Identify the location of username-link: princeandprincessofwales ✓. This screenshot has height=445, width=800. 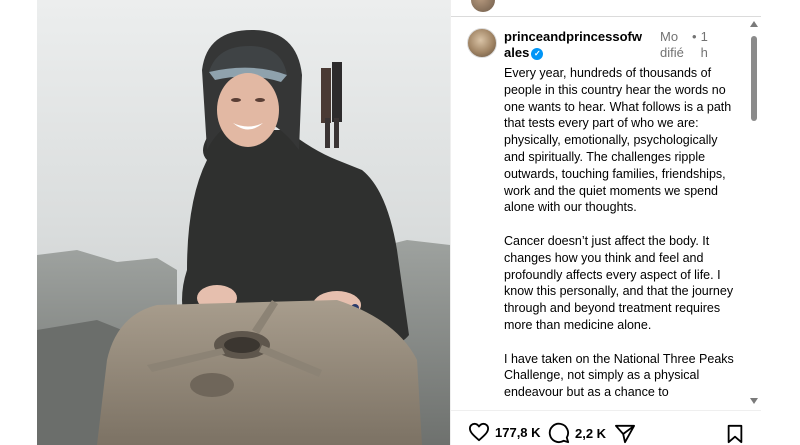
(573, 45).